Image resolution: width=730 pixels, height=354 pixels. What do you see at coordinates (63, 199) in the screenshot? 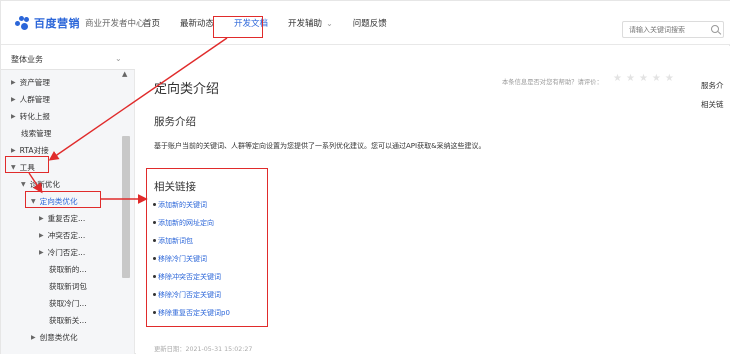
I see `annotation-box-targeting-opt` at bounding box center [63, 199].